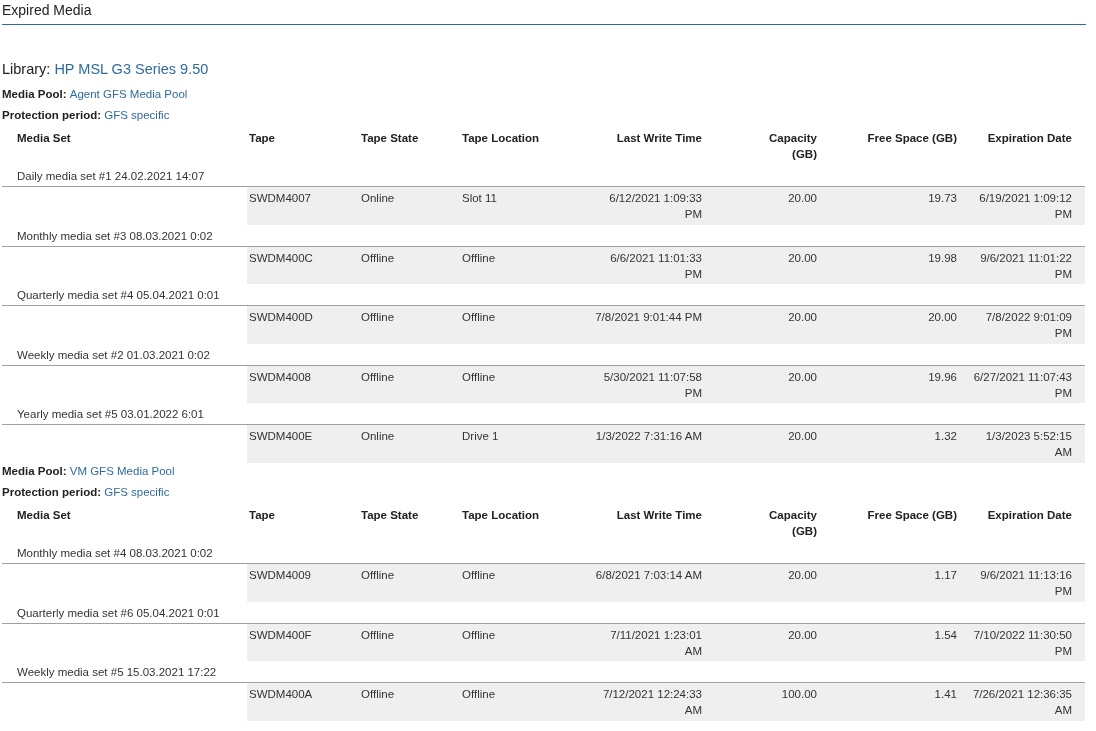 This screenshot has height=731, width=1096. What do you see at coordinates (304, 701) in the screenshot?
I see `table-cell: SWDM400A` at bounding box center [304, 701].